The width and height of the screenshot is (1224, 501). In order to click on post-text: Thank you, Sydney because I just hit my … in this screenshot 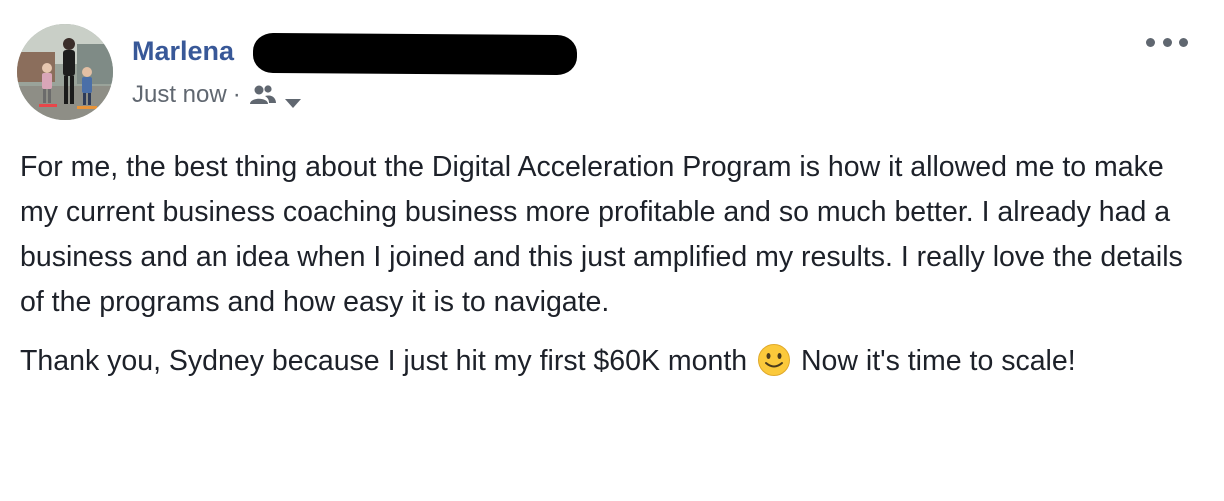, I will do `click(384, 361)`.